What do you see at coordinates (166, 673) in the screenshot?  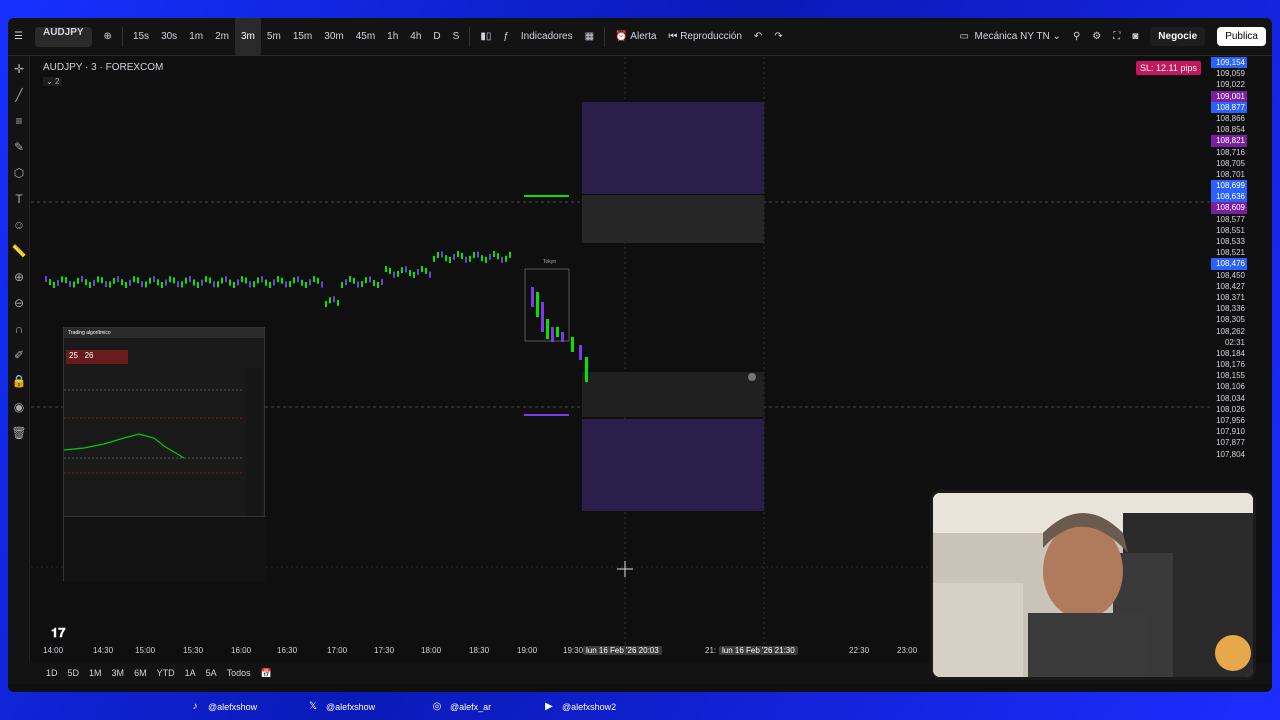 I see `range-YTD: YTD` at bounding box center [166, 673].